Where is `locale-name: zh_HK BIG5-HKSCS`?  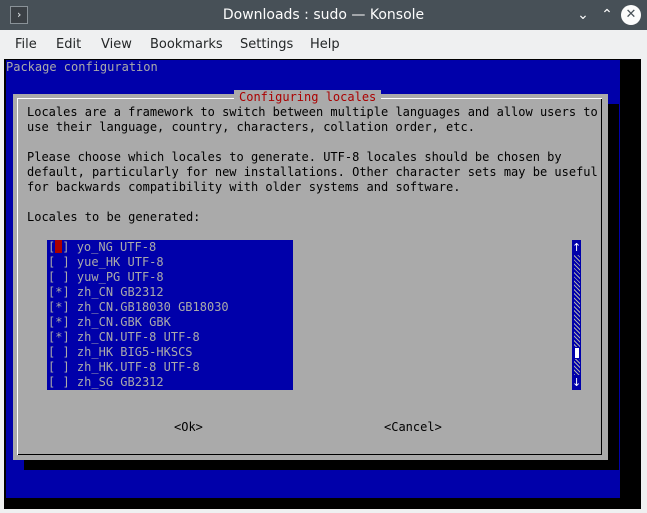 locale-name: zh_HK BIG5-HKSCS is located at coordinates (134, 352).